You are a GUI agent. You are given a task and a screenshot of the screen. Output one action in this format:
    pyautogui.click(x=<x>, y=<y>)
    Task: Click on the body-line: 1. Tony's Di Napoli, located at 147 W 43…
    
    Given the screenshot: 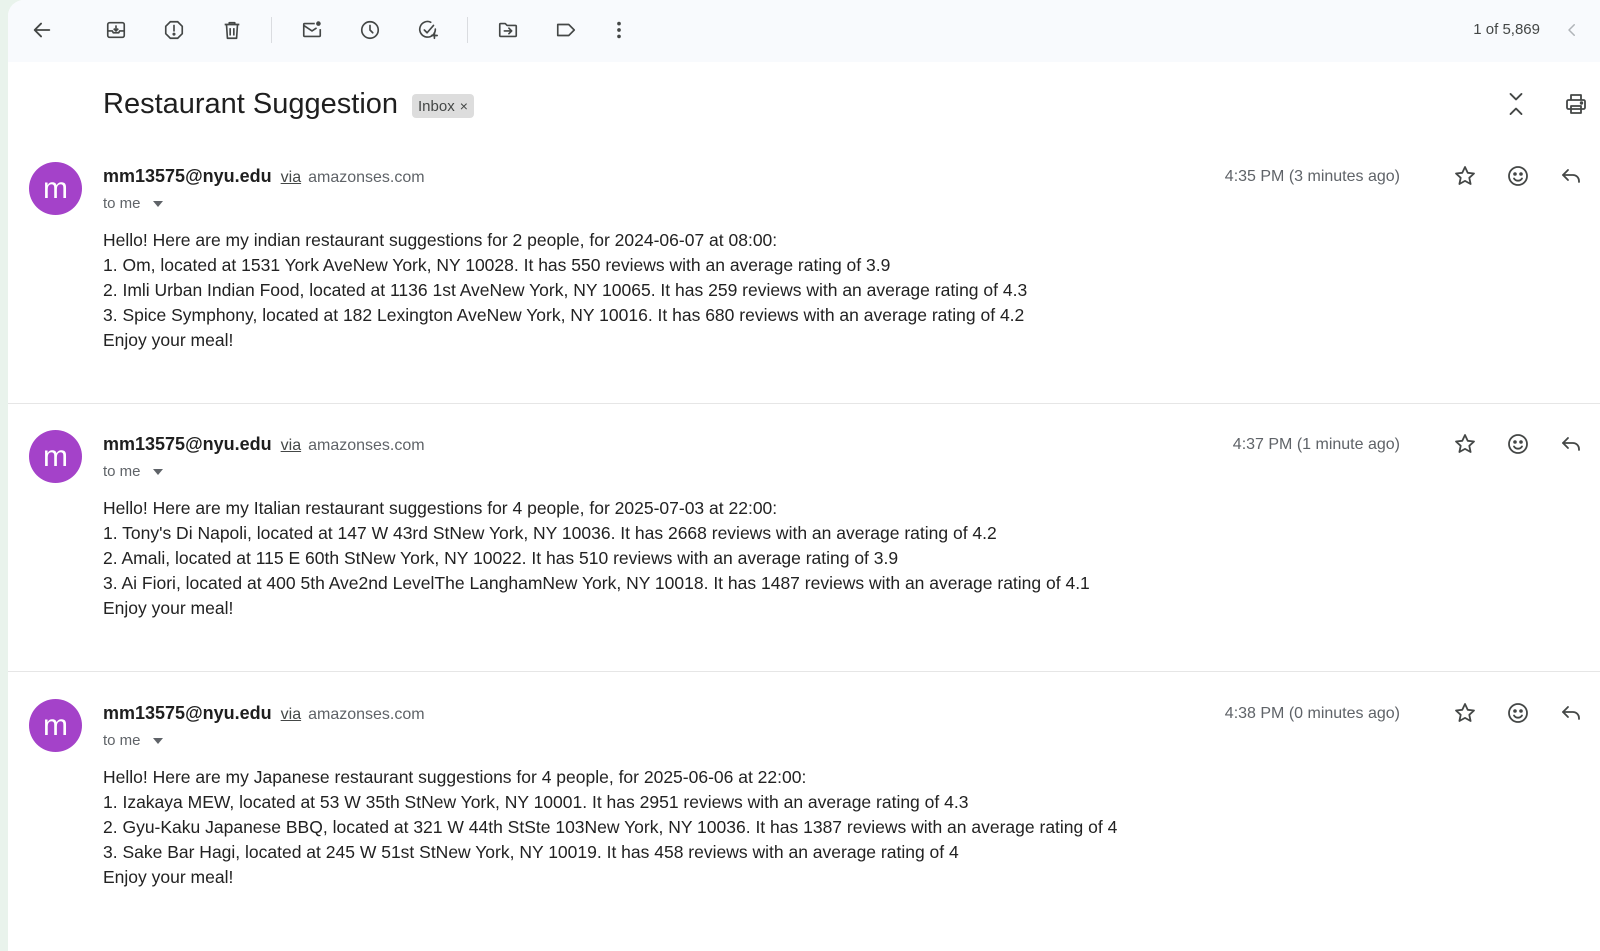 What is the action you would take?
    pyautogui.click(x=550, y=533)
    